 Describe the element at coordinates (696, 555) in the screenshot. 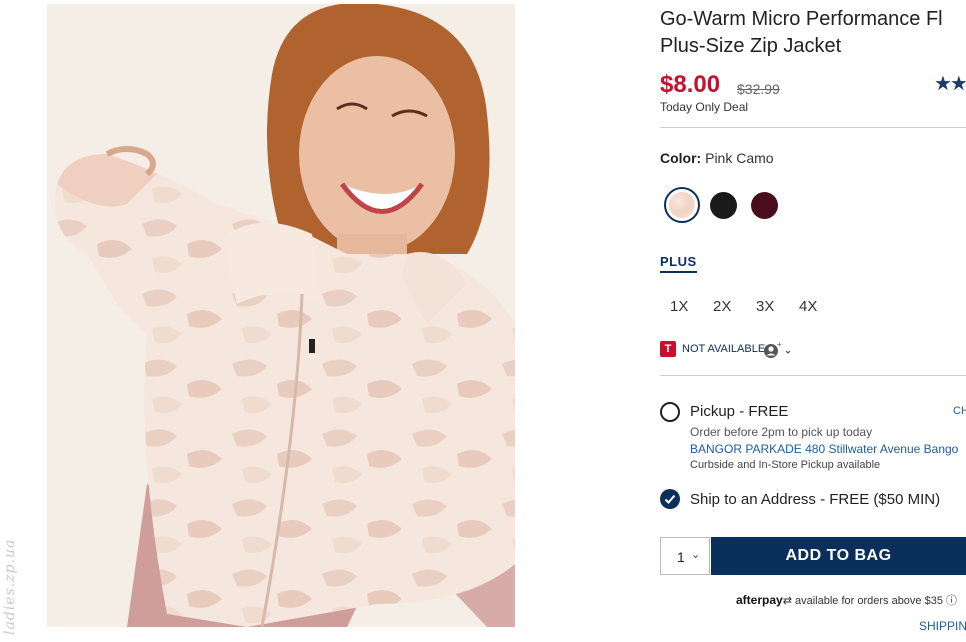

I see `chevron-down-icon: ⌄` at that location.